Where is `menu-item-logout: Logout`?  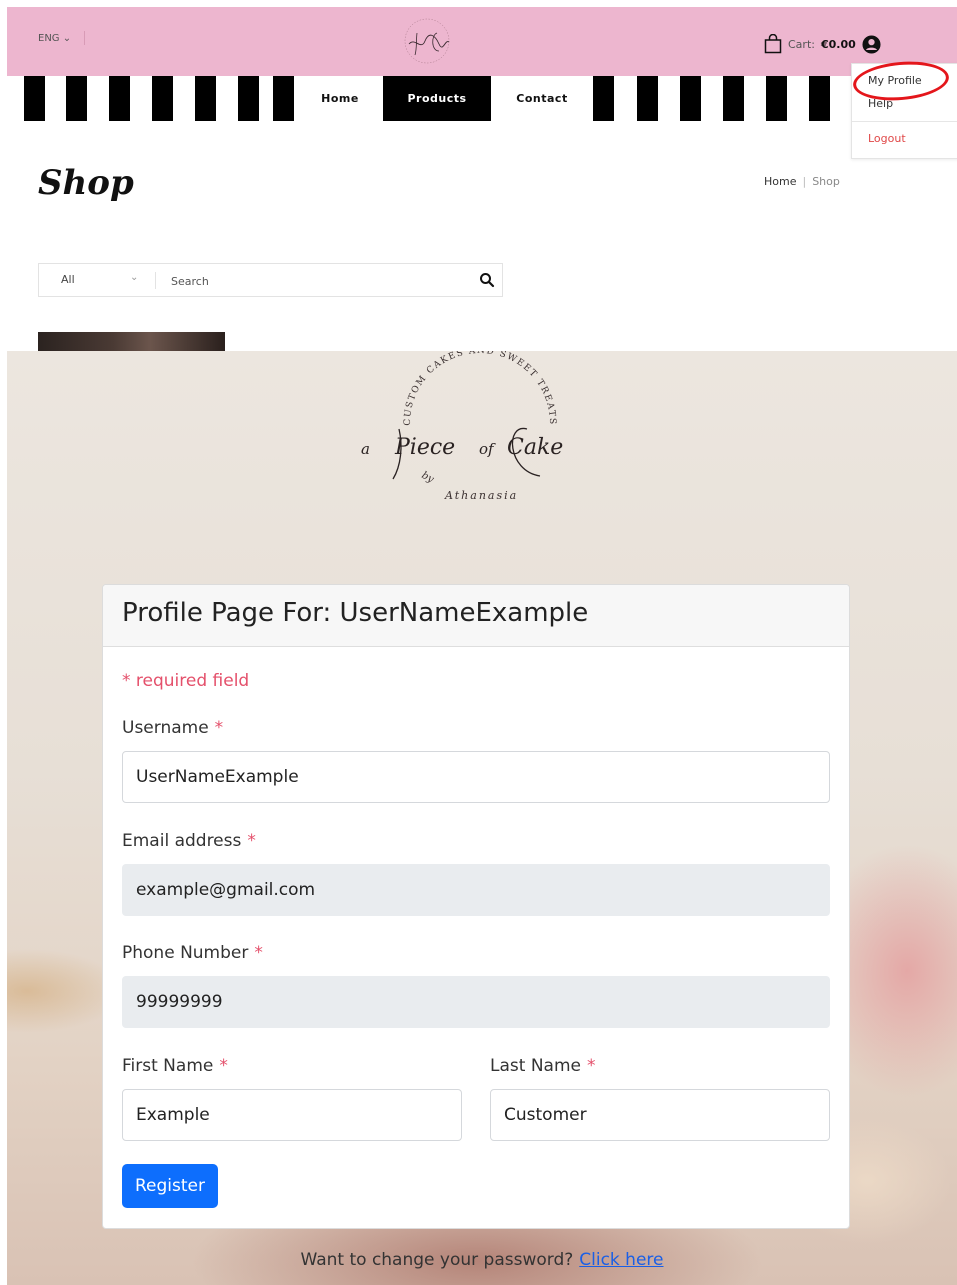 menu-item-logout: Logout is located at coordinates (887, 138).